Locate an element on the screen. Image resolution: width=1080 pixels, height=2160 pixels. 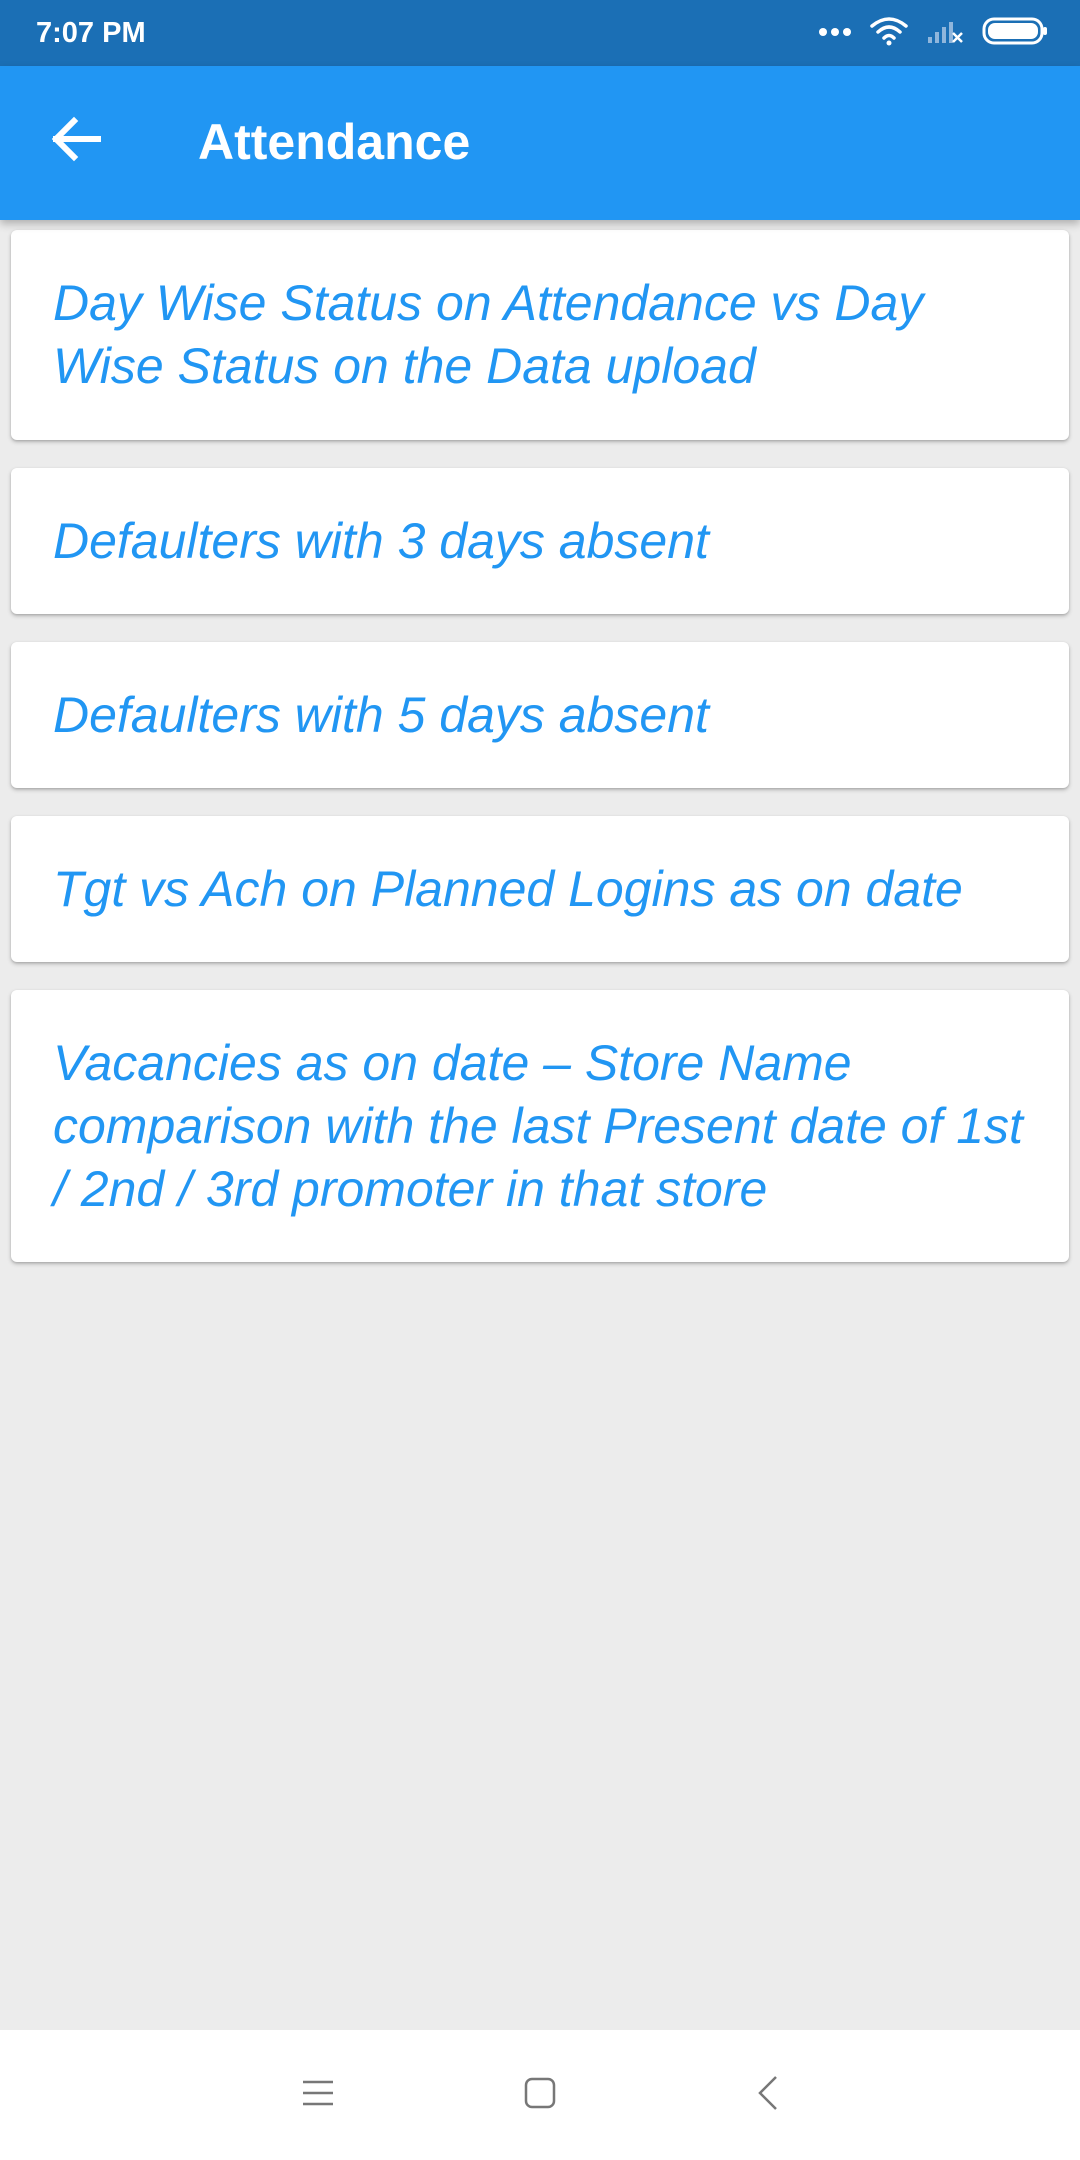
arrow-left-icon is located at coordinates (76, 141).